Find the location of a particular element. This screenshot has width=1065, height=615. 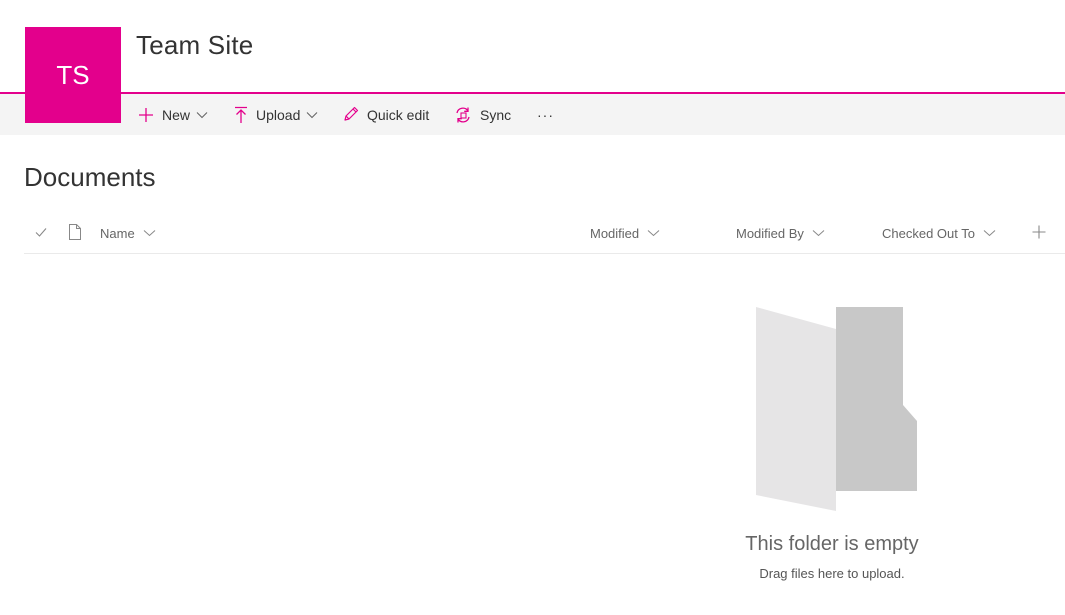

sync-icon is located at coordinates (463, 115).